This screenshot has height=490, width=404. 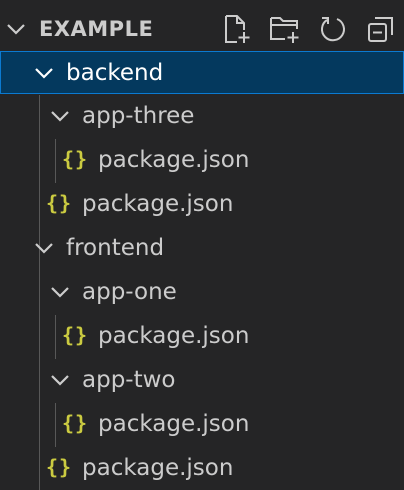 What do you see at coordinates (138, 116) in the screenshot?
I see `tree-item-label: app-three` at bounding box center [138, 116].